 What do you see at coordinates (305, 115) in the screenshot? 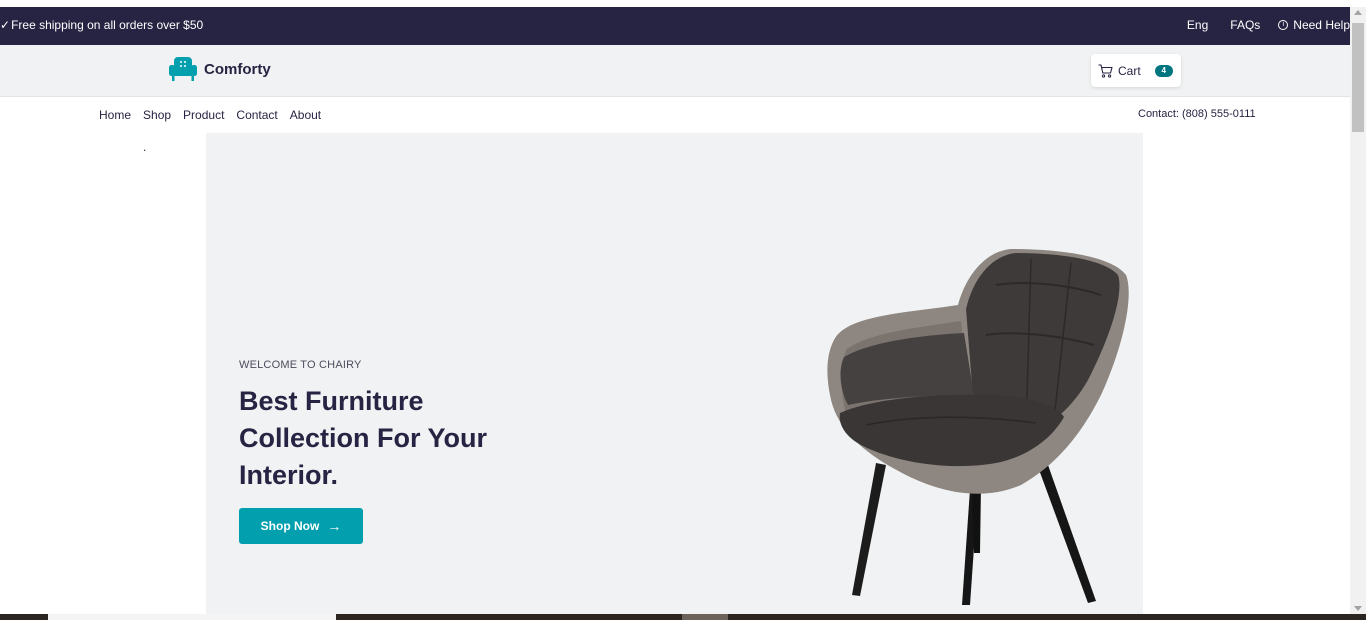
I see `nav-about: About` at bounding box center [305, 115].